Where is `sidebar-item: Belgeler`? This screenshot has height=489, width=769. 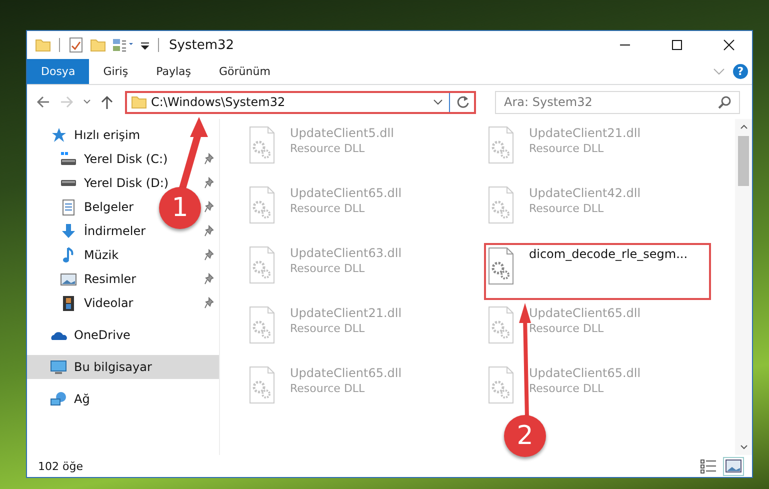
sidebar-item: Belgeler is located at coordinates (87, 207).